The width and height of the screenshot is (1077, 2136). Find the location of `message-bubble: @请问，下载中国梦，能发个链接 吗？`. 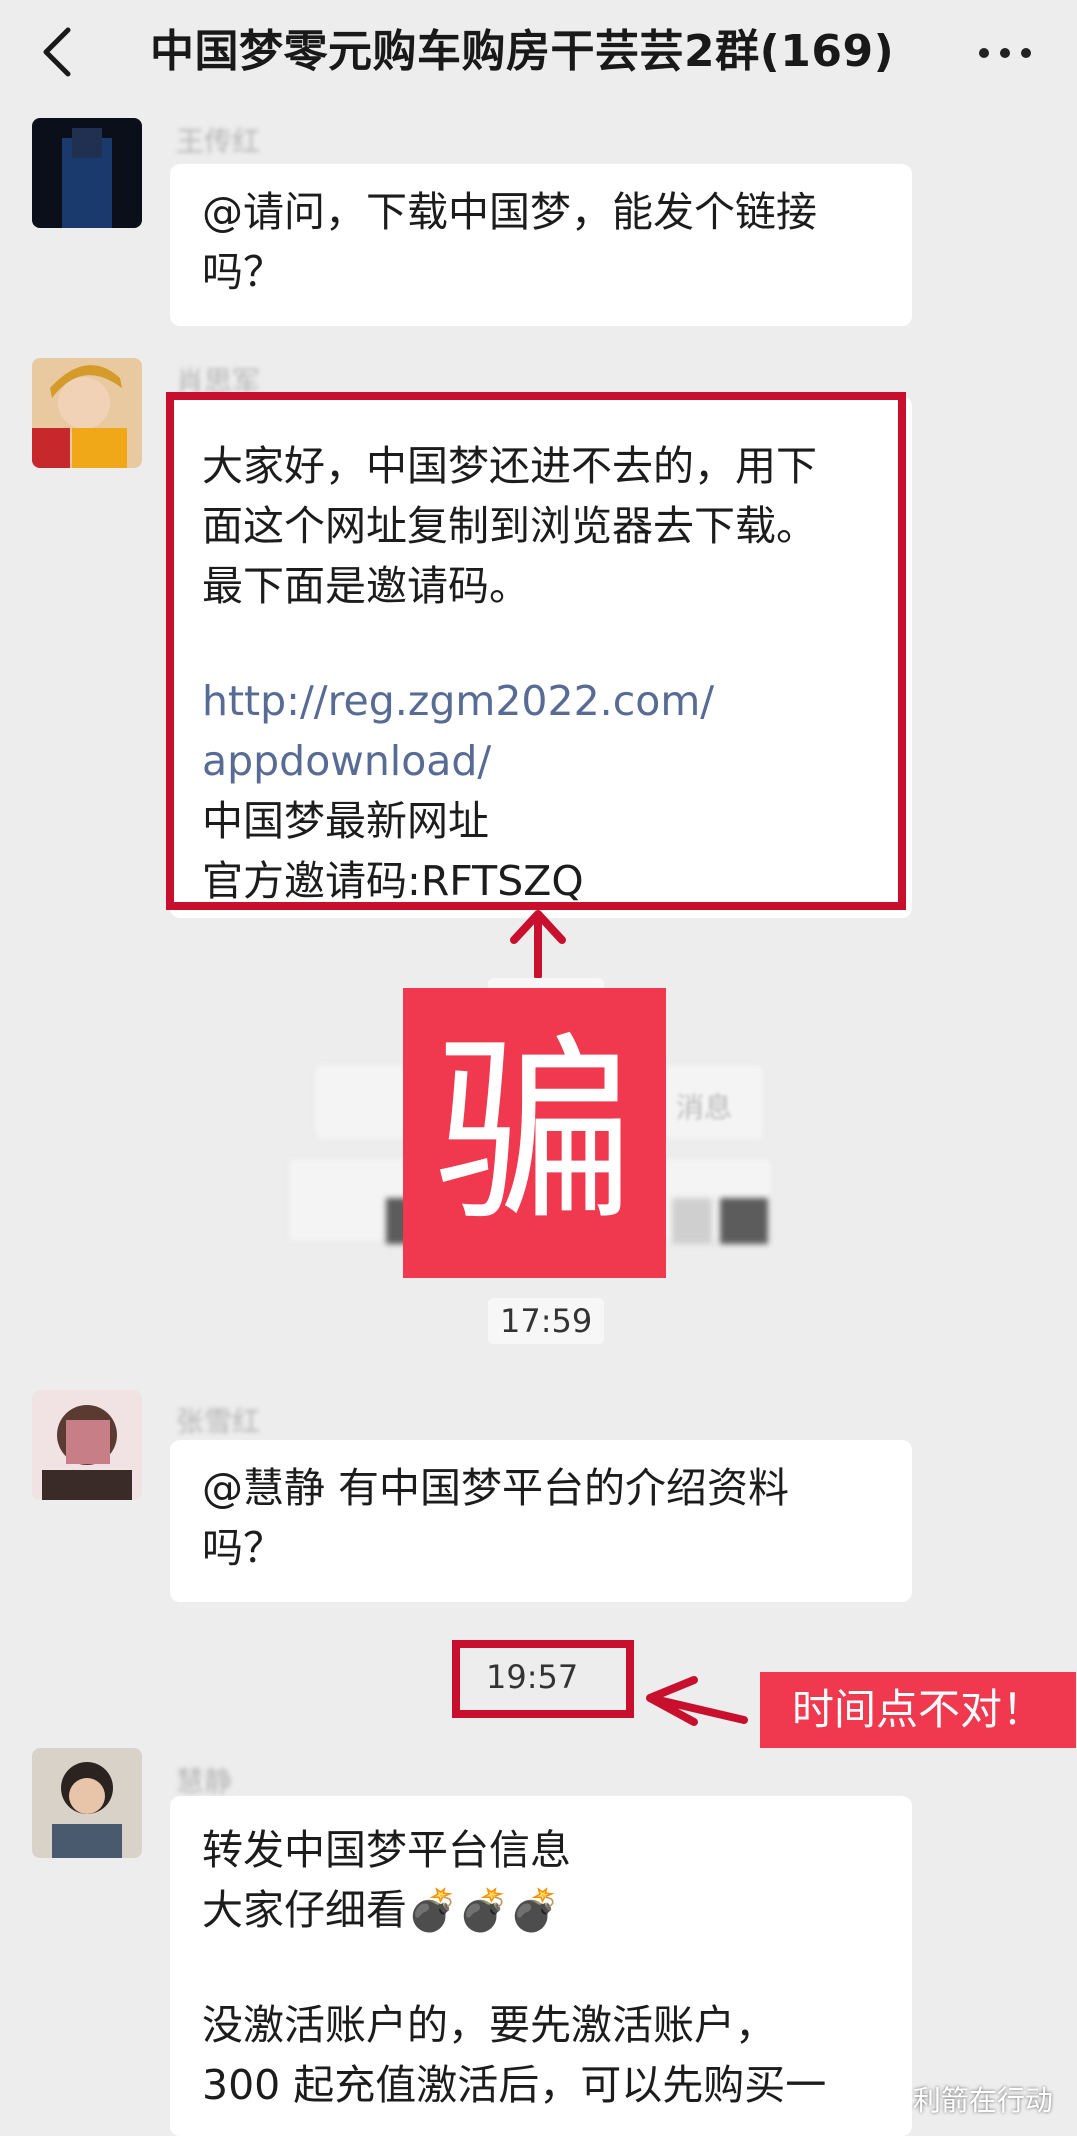

message-bubble: @请问，下载中国梦，能发个链接 吗？ is located at coordinates (541, 245).